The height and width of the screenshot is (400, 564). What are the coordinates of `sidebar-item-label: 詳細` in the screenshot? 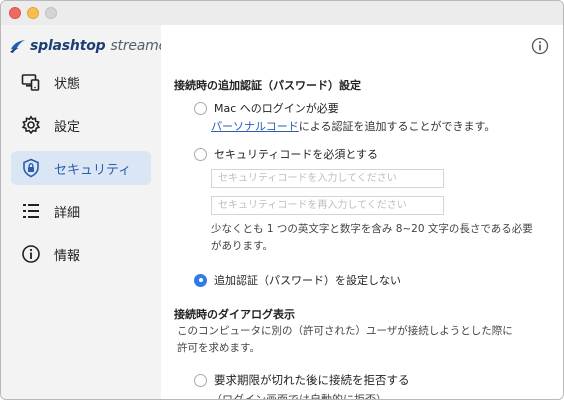 It's located at (67, 213).